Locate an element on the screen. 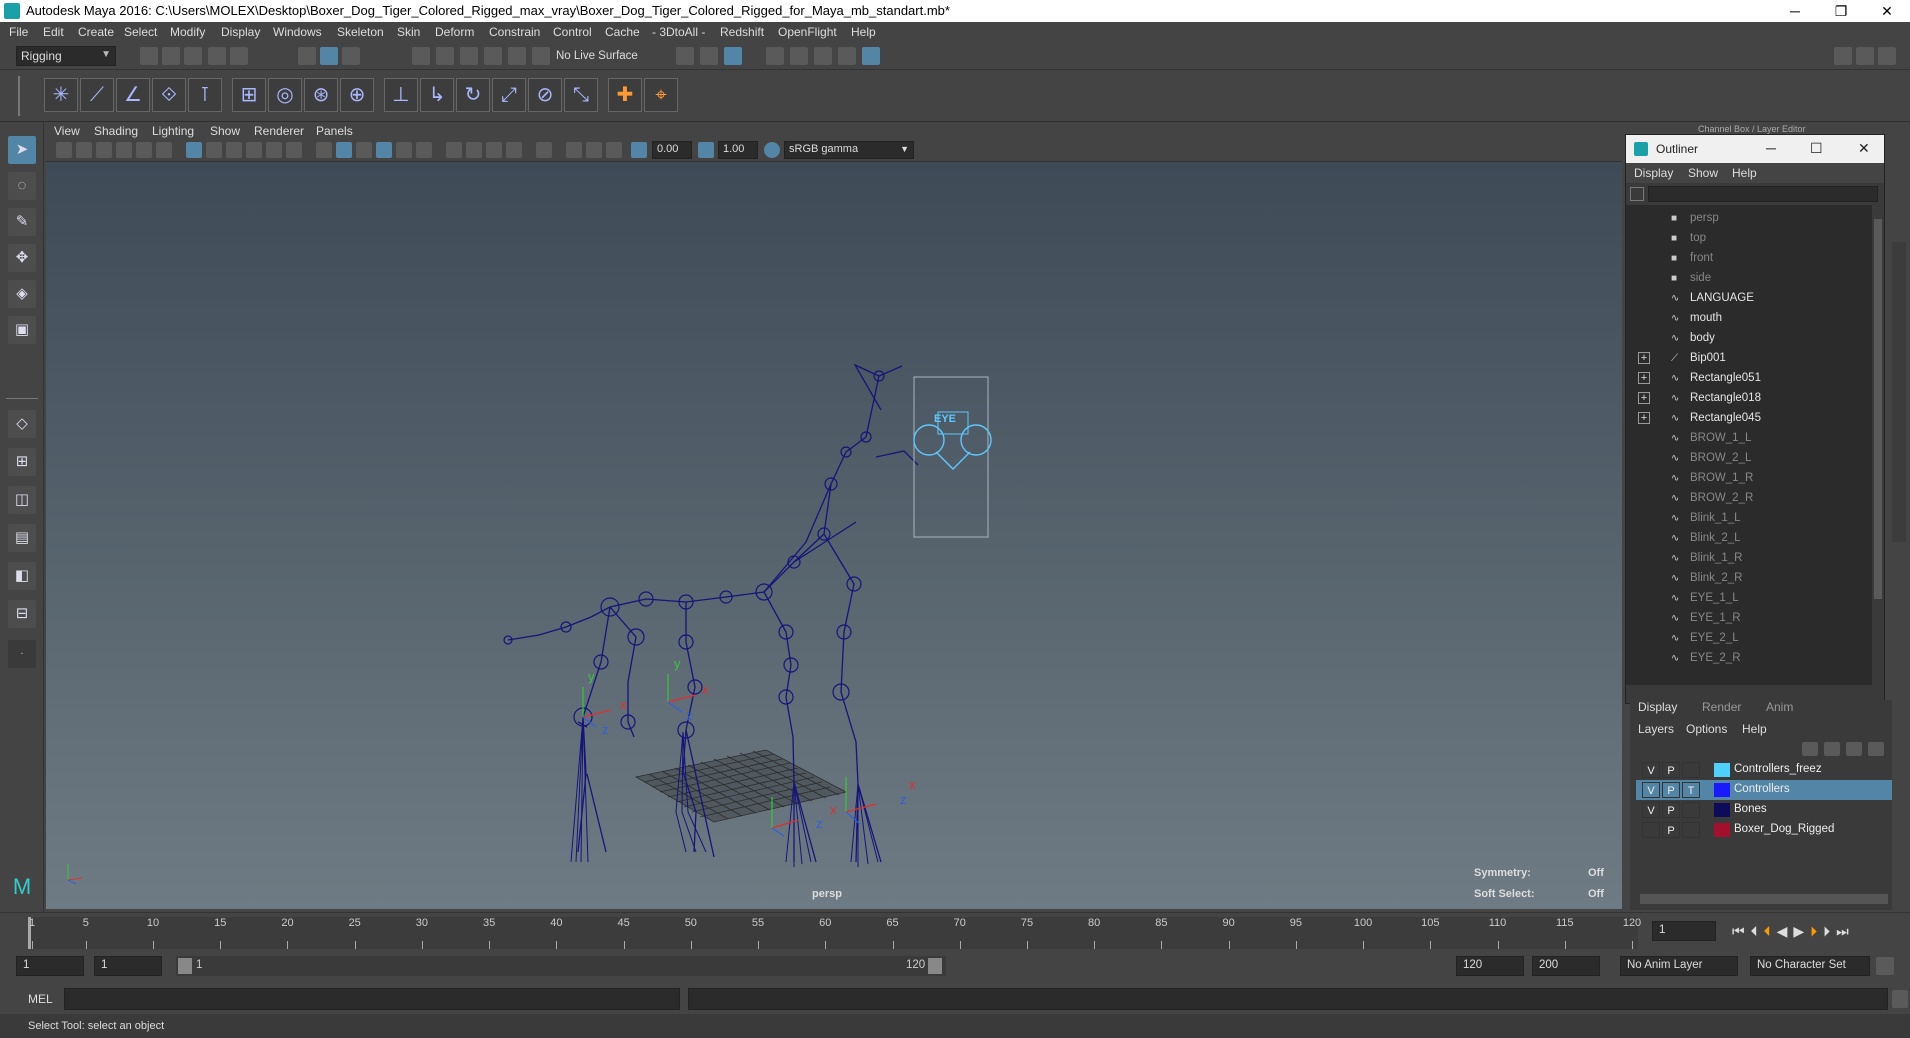  shelf-pole-vector-icon: ⤡ is located at coordinates (581, 95).